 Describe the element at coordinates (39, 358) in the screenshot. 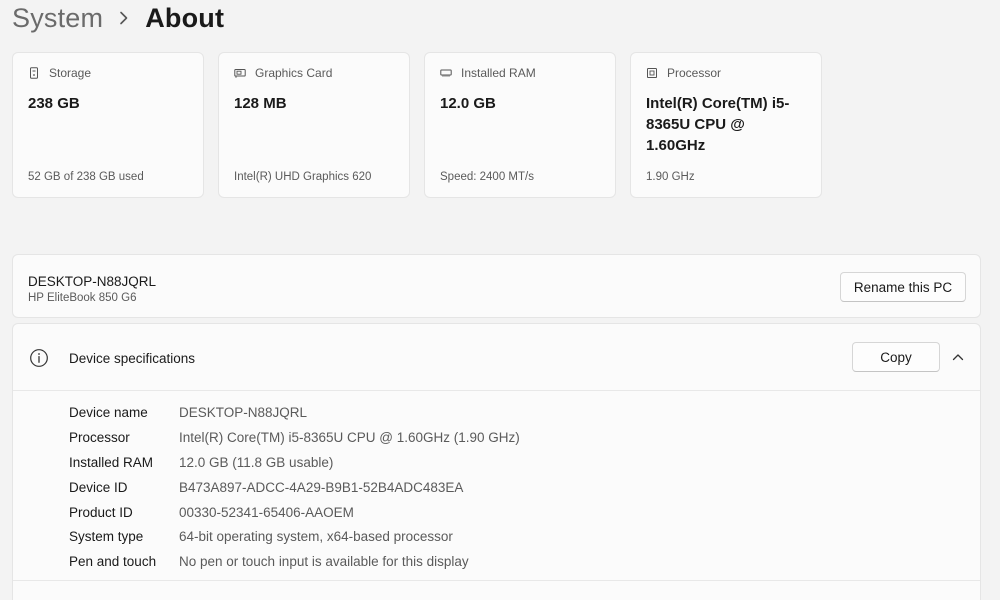

I see `info-icon` at that location.